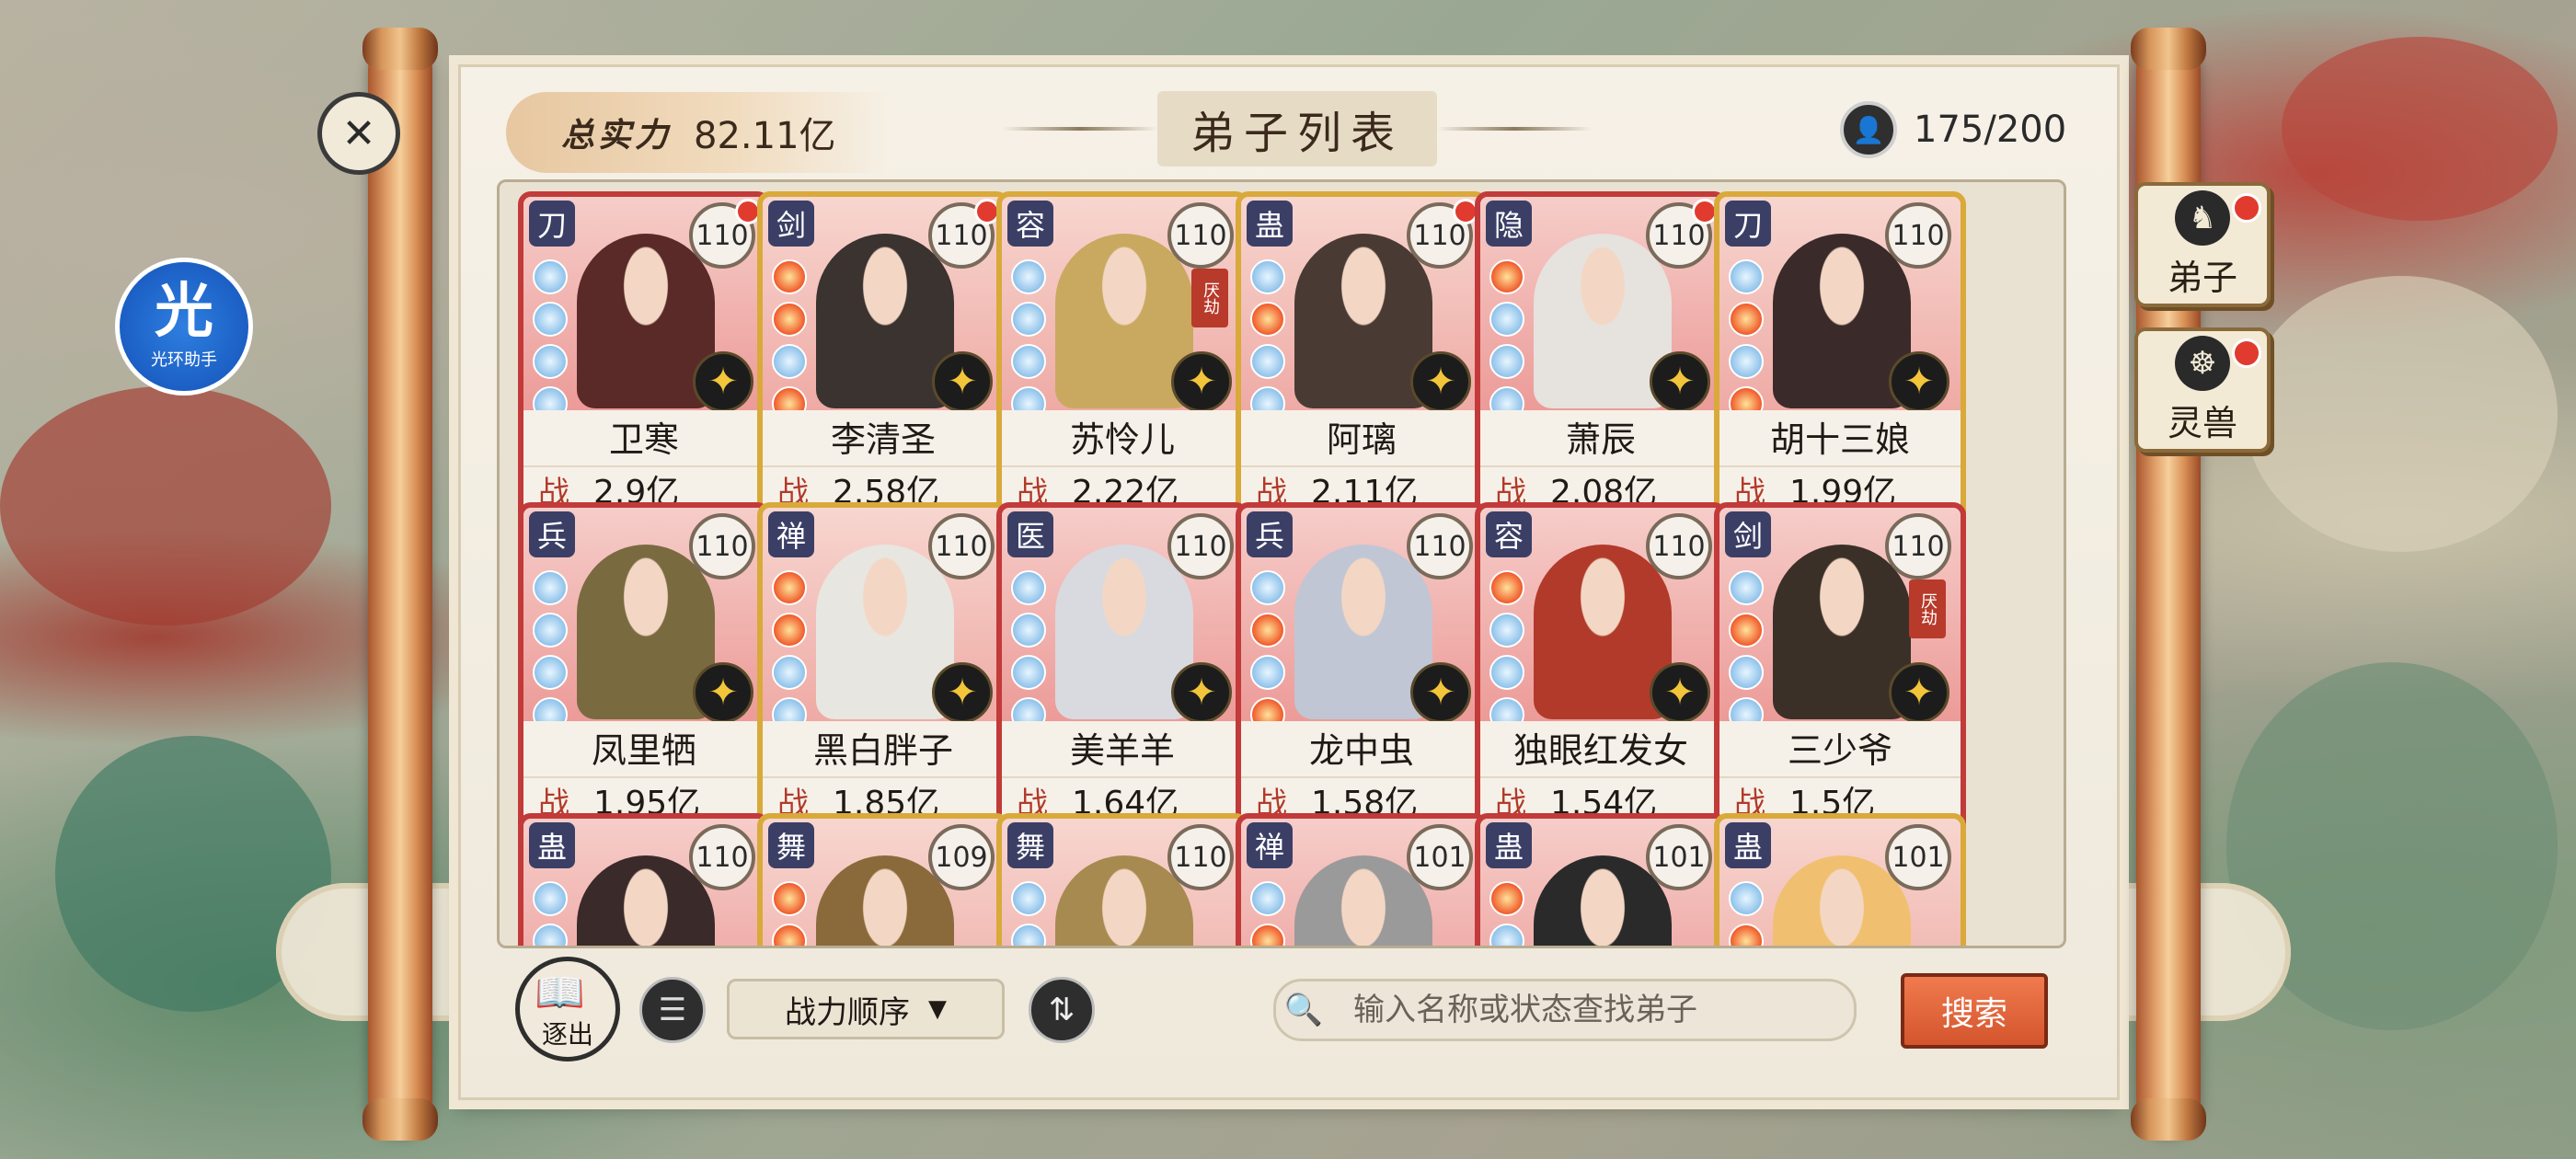 The height and width of the screenshot is (1159, 2576). What do you see at coordinates (1840, 774) in the screenshot?
I see `disciple-info: 三少爷战 1.5亿` at bounding box center [1840, 774].